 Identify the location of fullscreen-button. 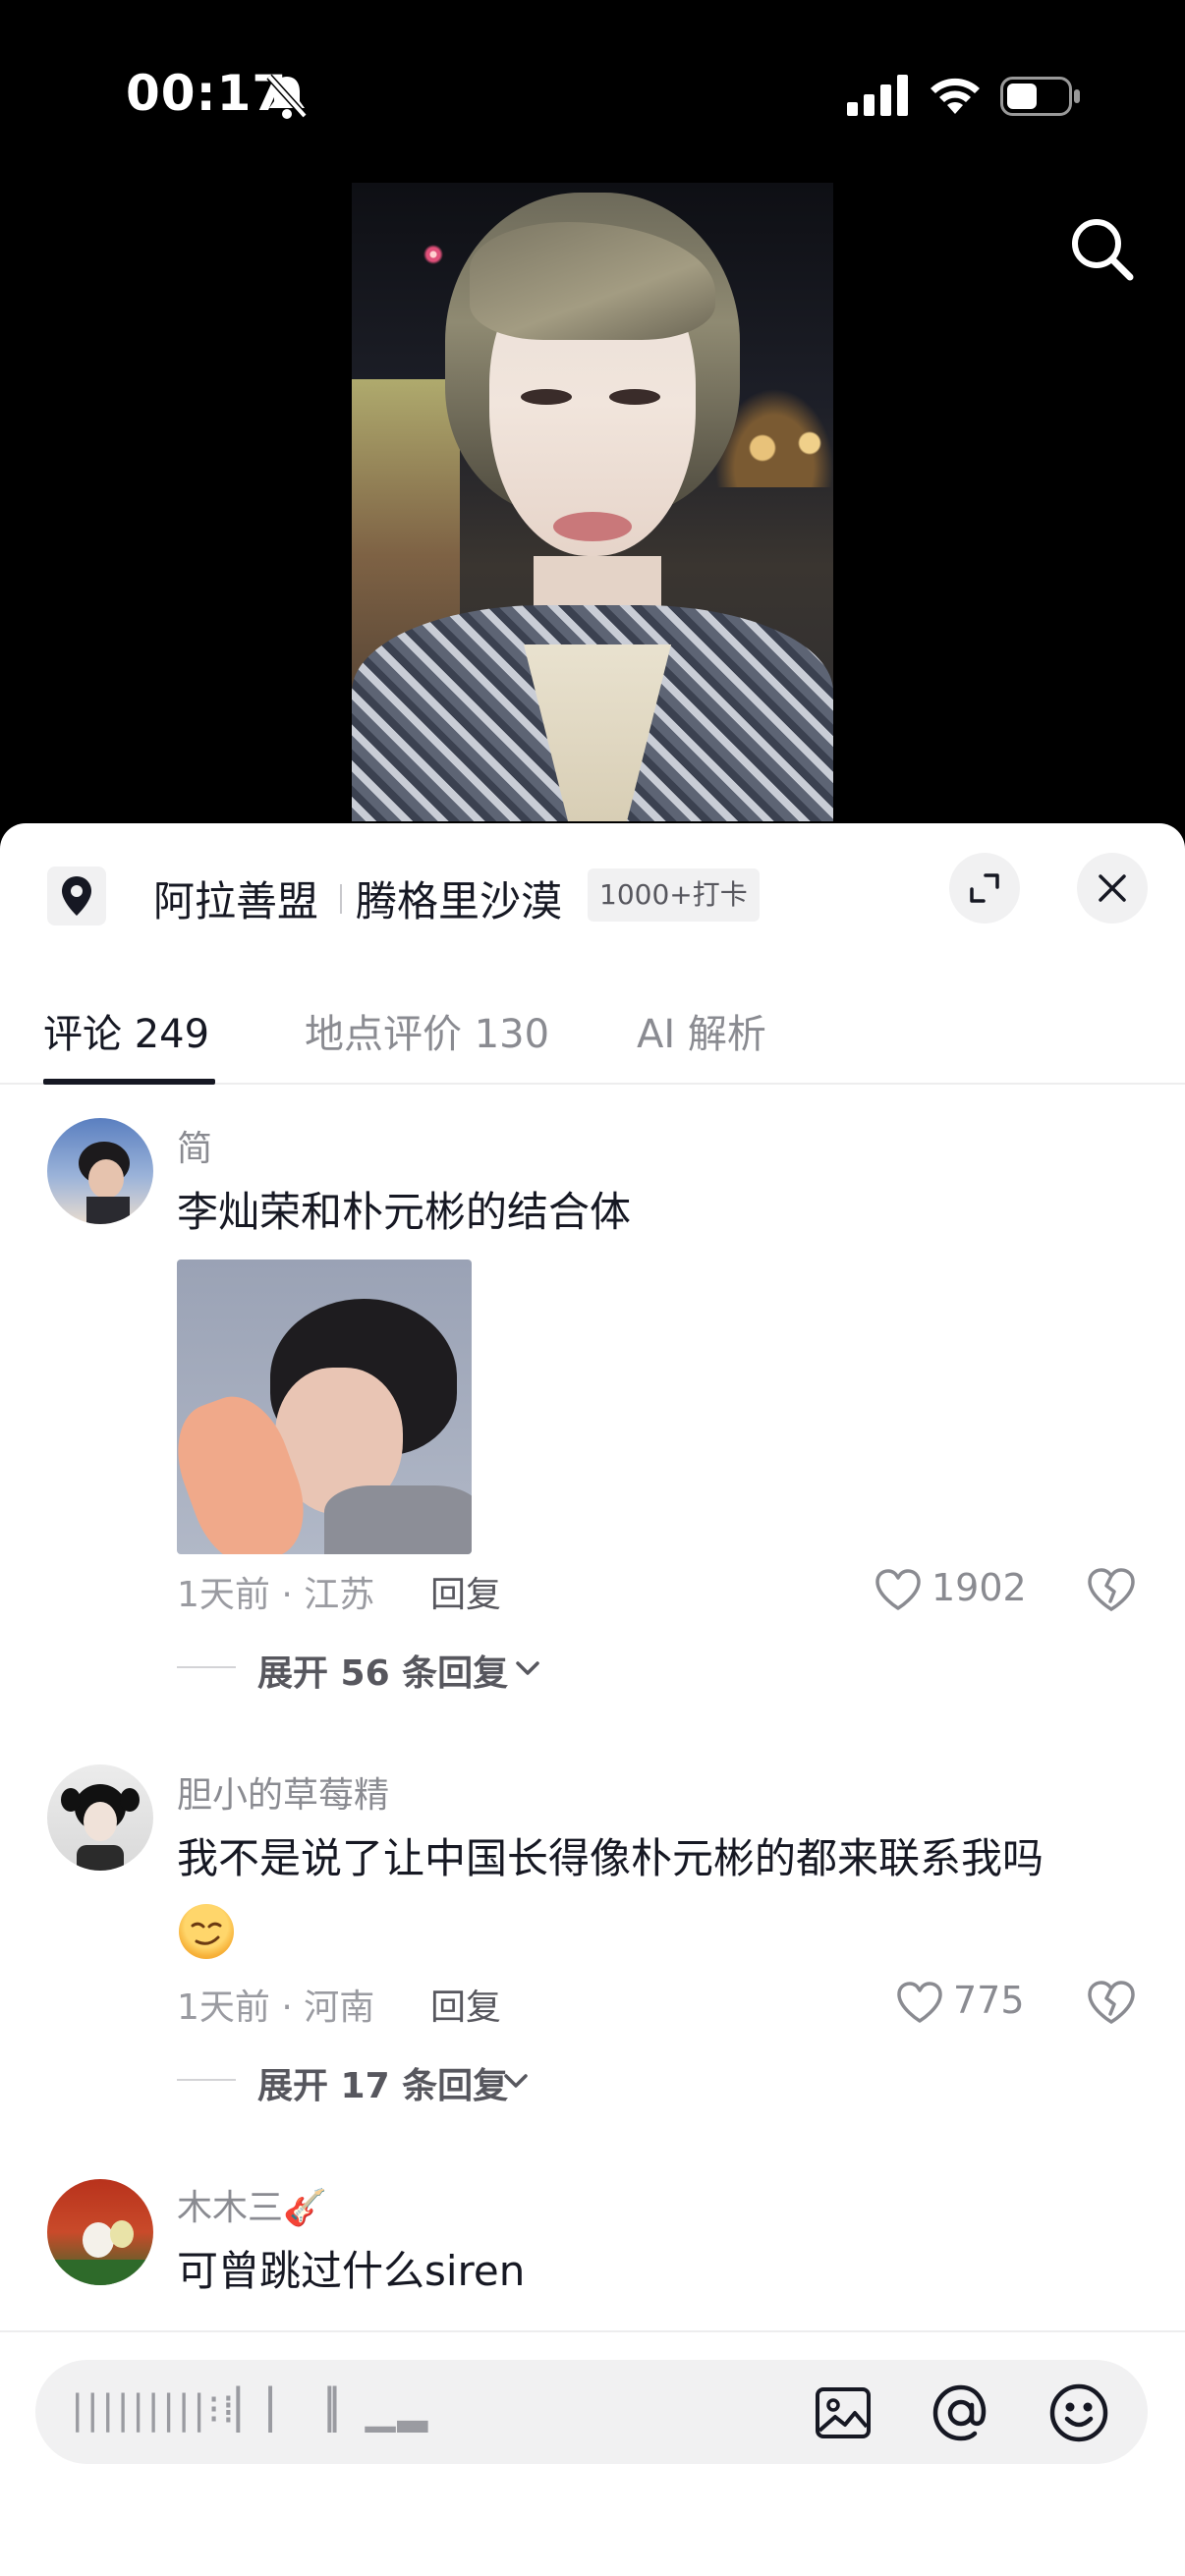
(985, 888).